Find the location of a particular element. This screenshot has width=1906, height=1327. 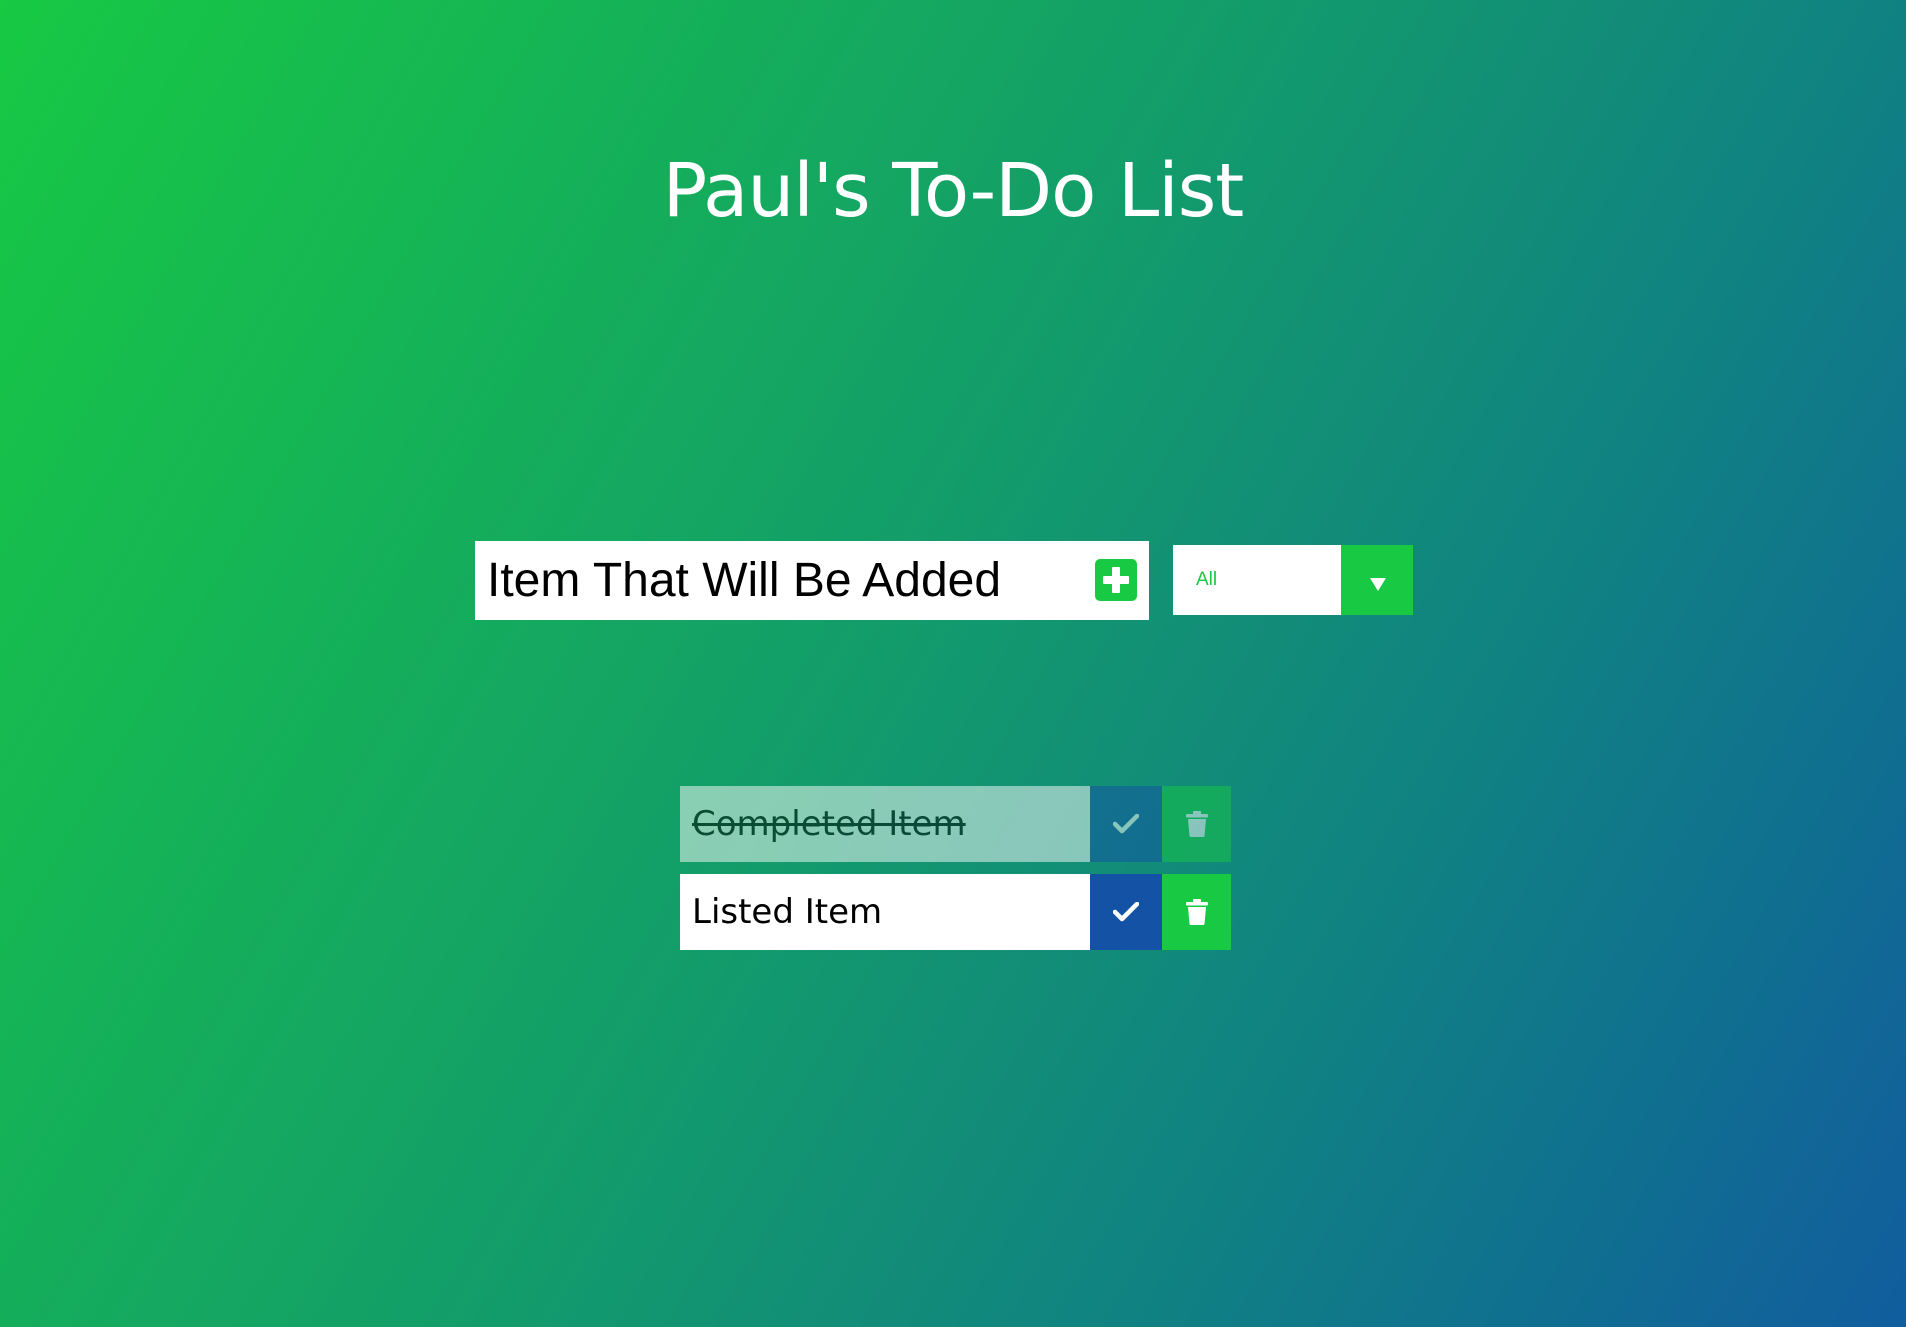

add-todo-form is located at coordinates (812, 580).